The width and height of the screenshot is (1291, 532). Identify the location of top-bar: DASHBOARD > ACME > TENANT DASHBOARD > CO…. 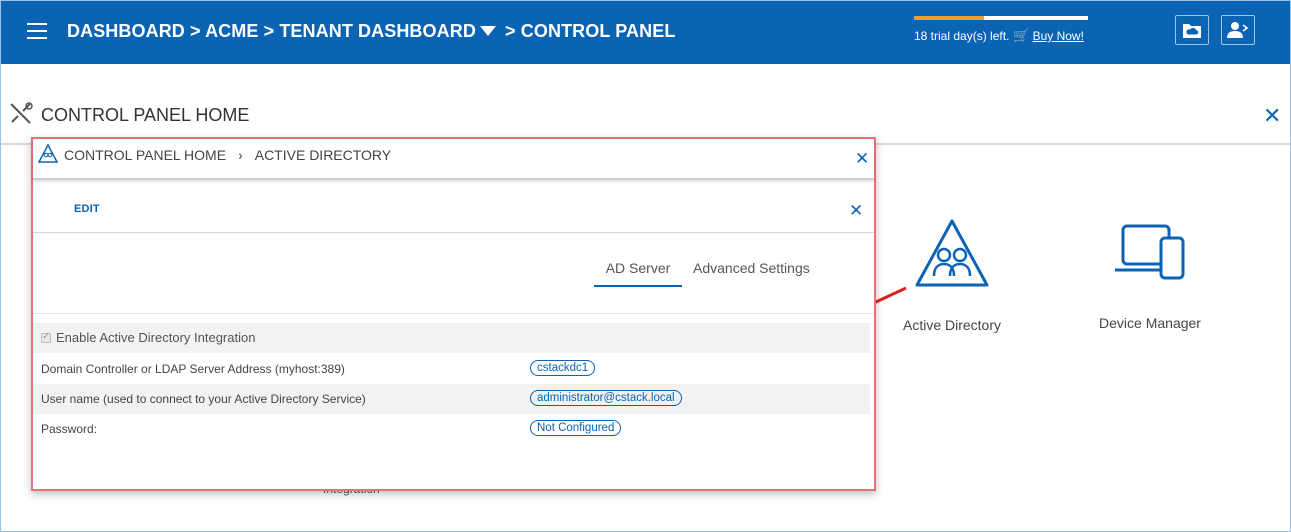
(645, 32).